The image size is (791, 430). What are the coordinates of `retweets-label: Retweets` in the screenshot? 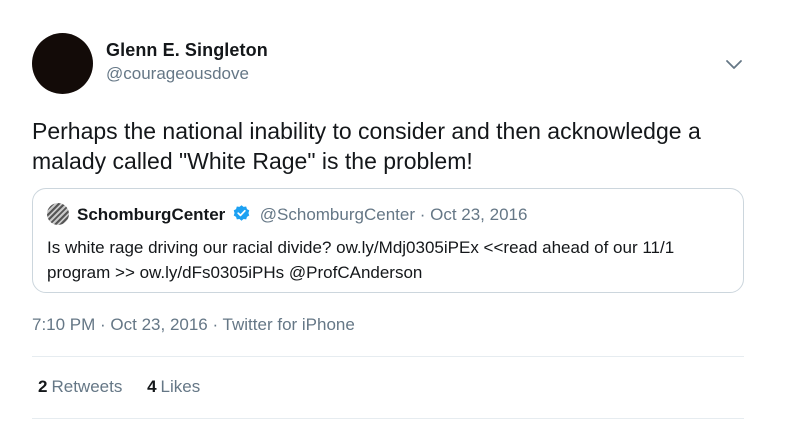 It's located at (87, 386).